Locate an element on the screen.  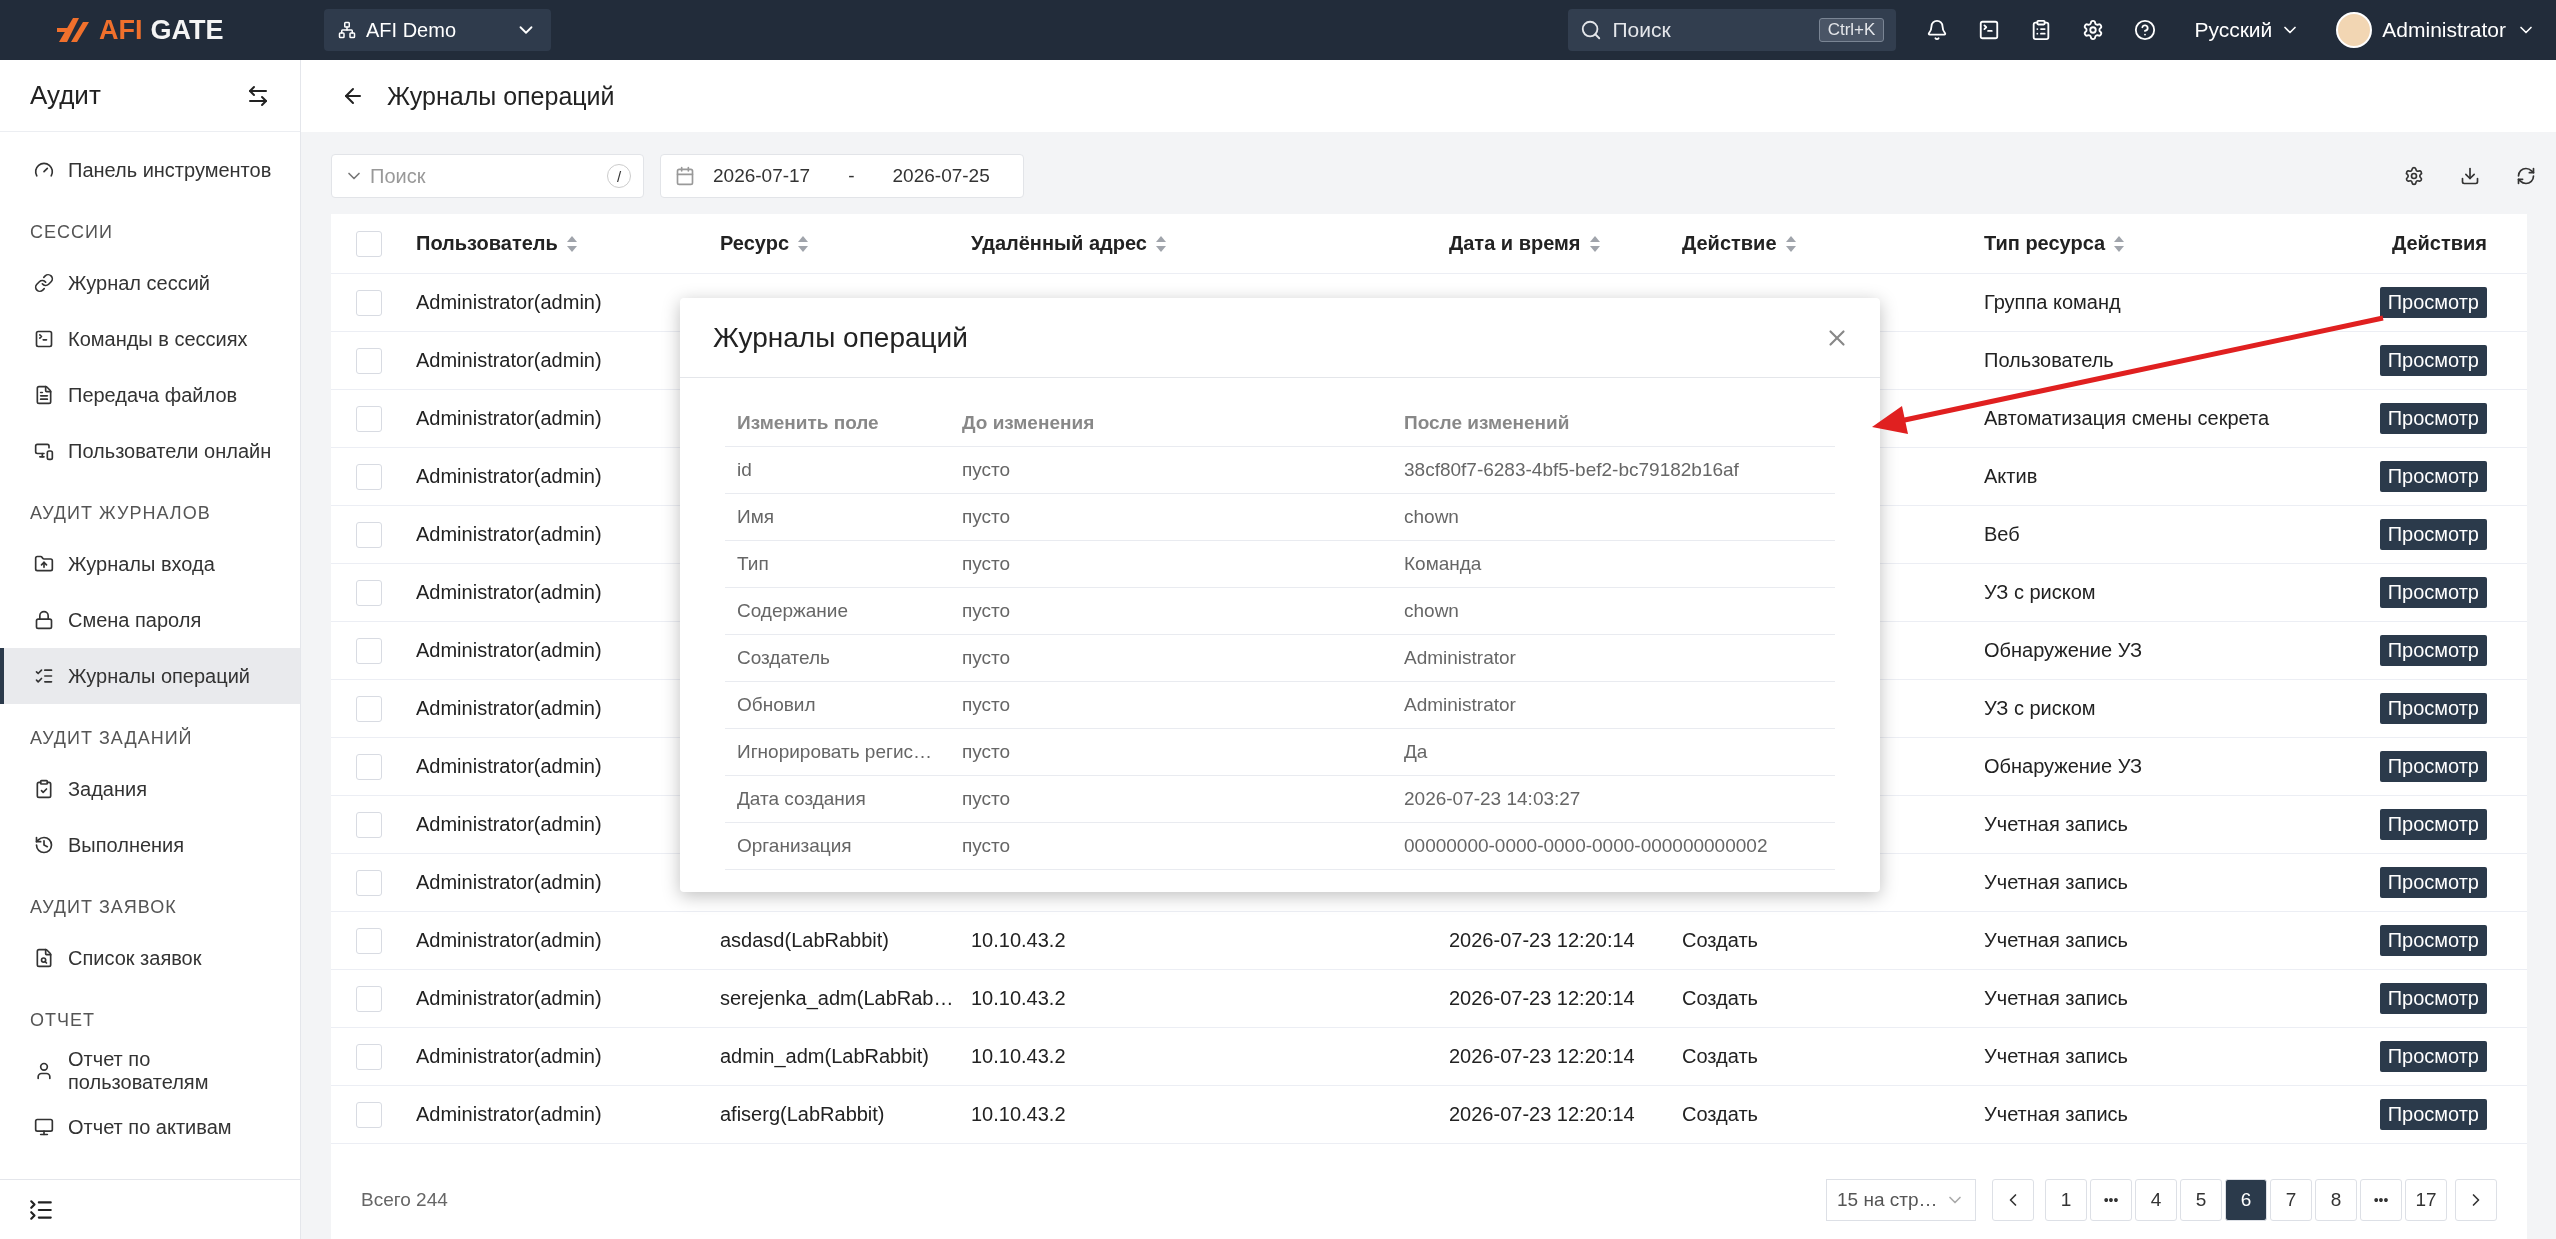
table-cell-text: 00000000-0000-0000-0000-000000000002 is located at coordinates (1586, 846).